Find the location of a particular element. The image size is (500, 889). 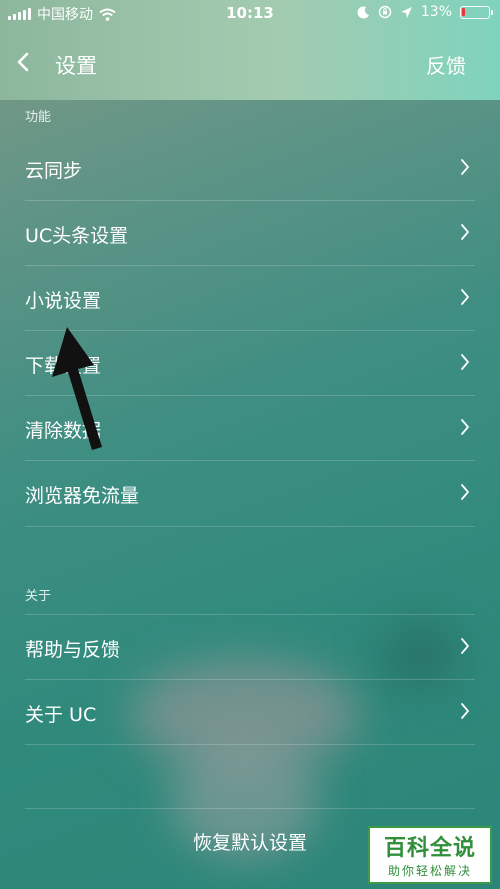

battery-level is located at coordinates (463, 11).